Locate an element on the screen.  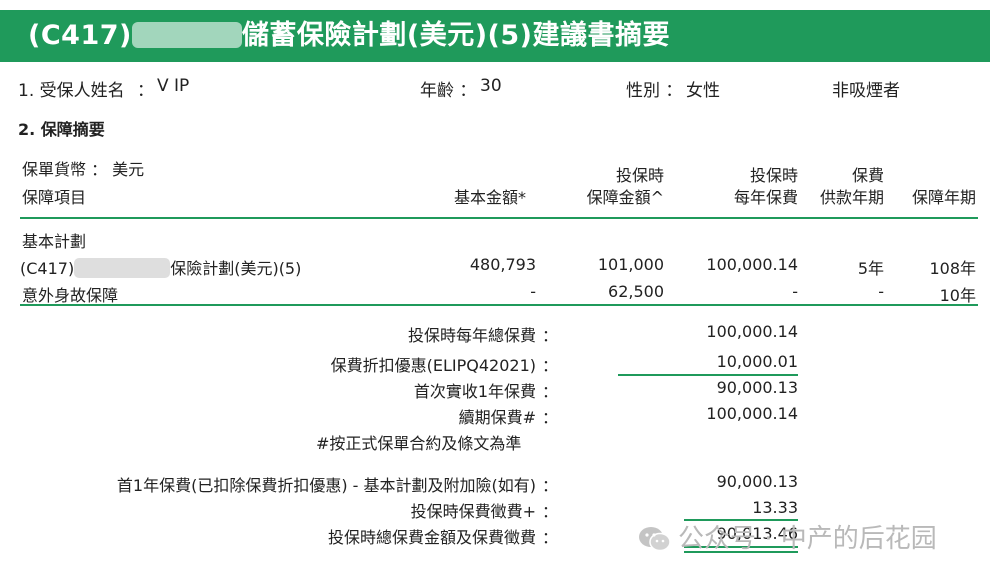
insured-name: V IP is located at coordinates (173, 86).